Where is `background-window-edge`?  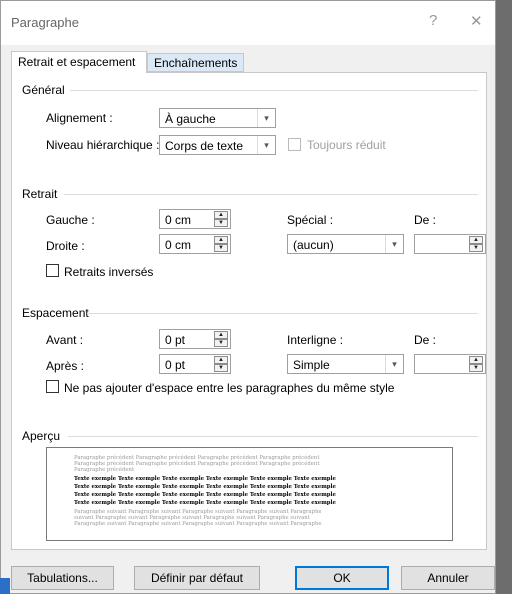 background-window-edge is located at coordinates (5, 586).